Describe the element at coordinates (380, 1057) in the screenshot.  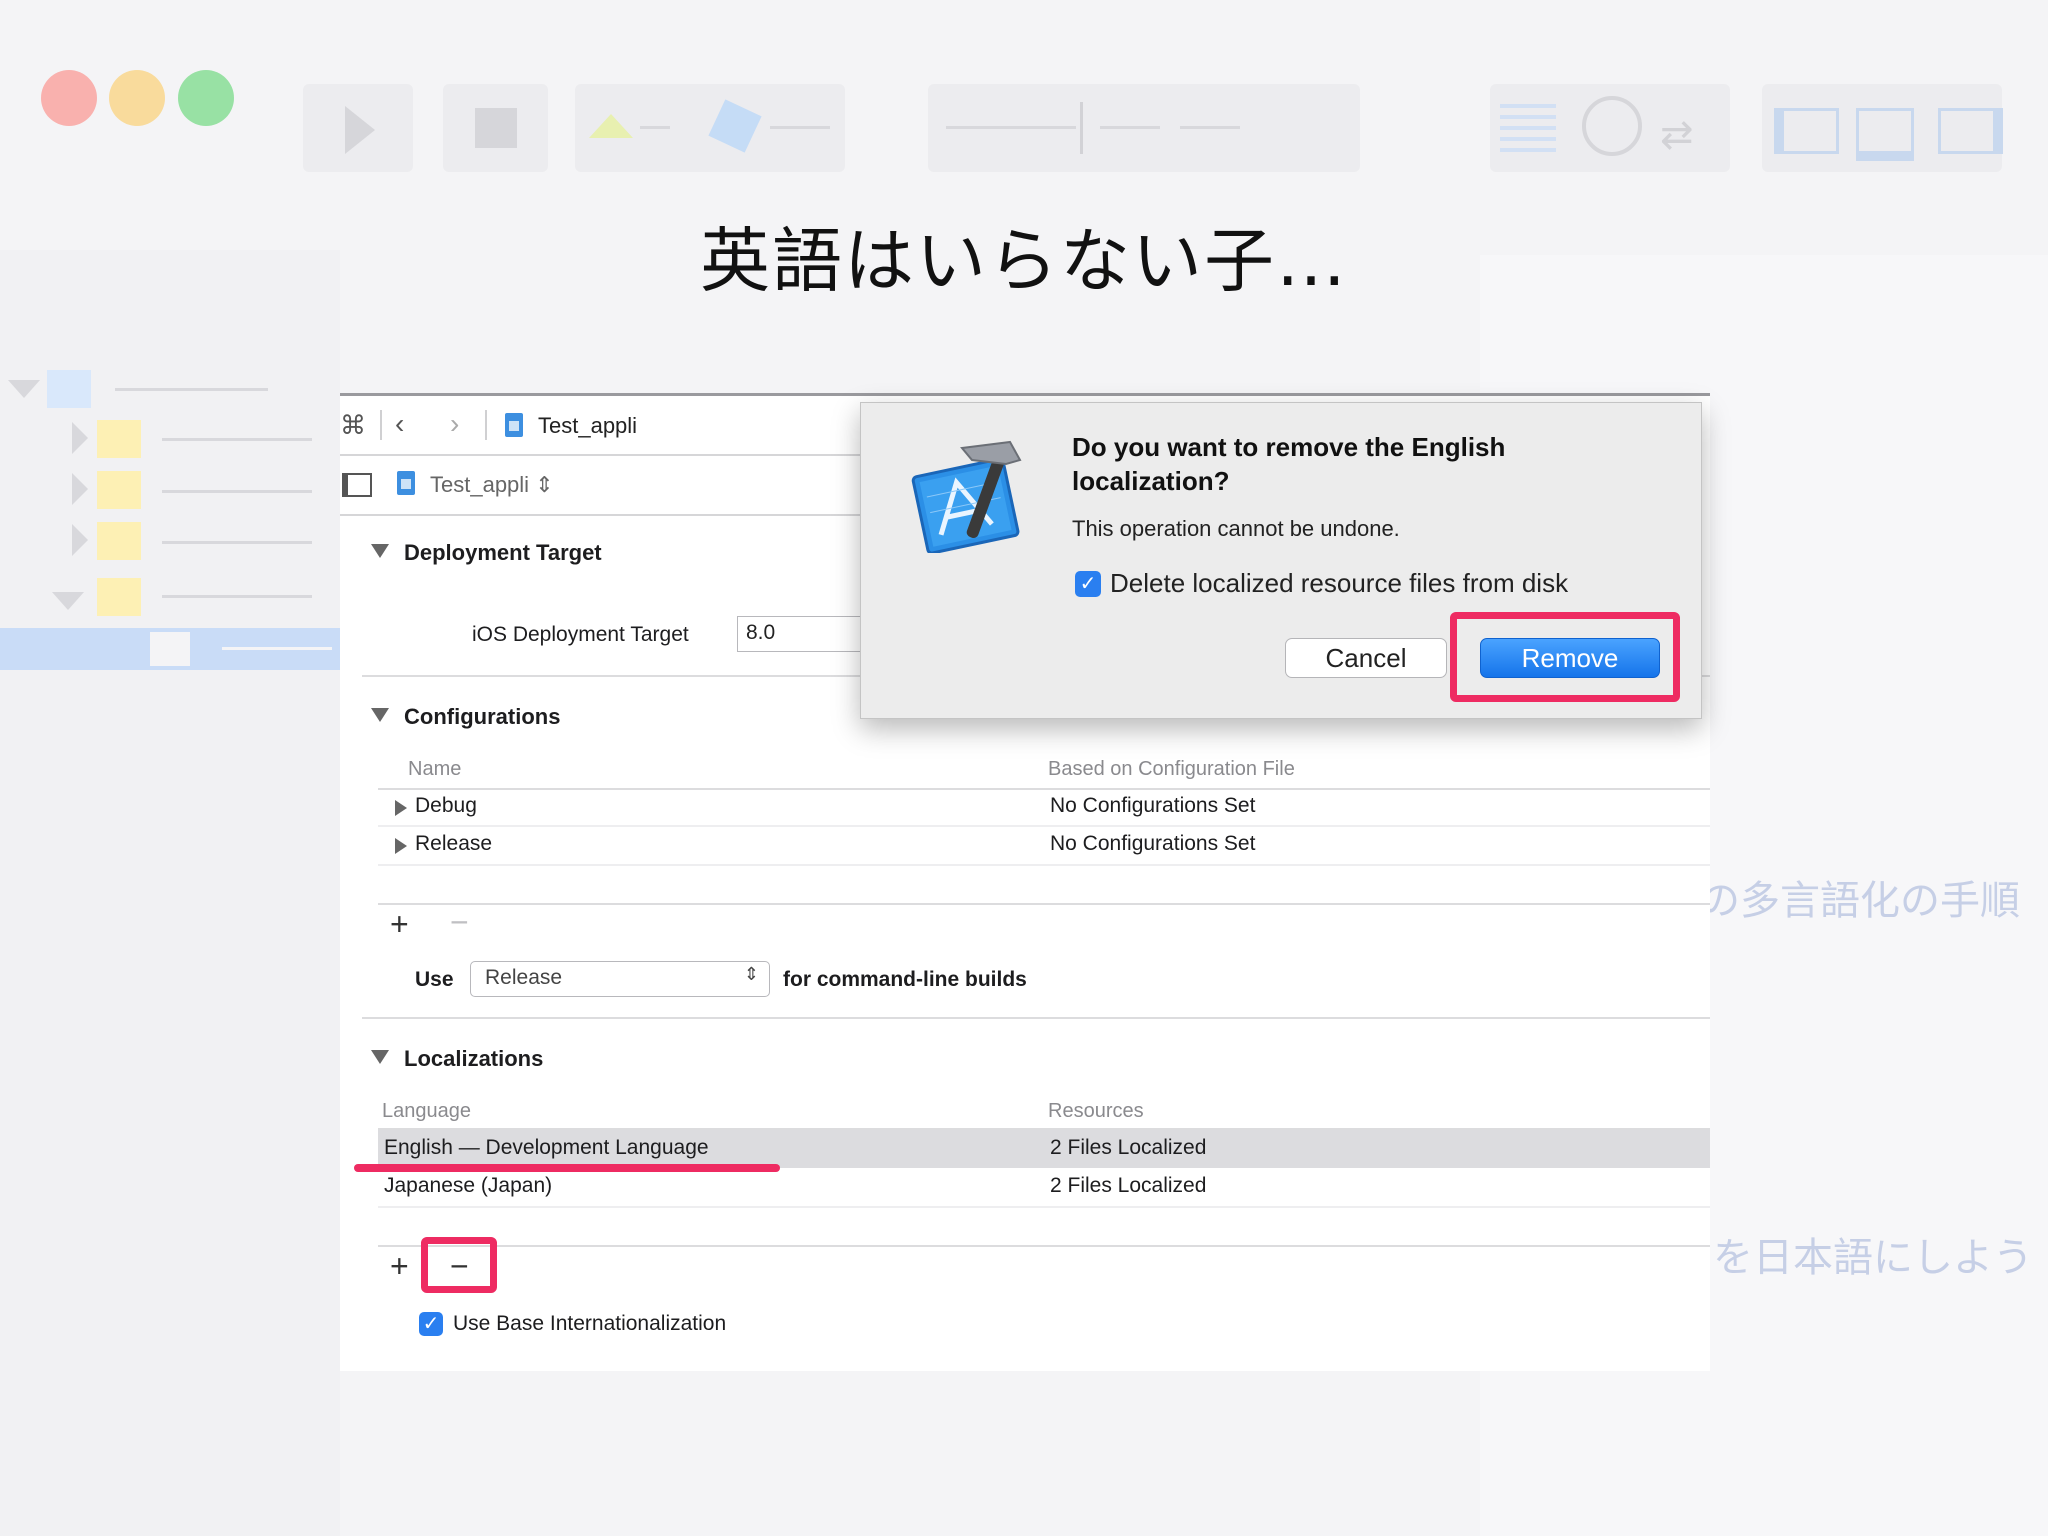
I see `localizations-disclosure-icon` at that location.